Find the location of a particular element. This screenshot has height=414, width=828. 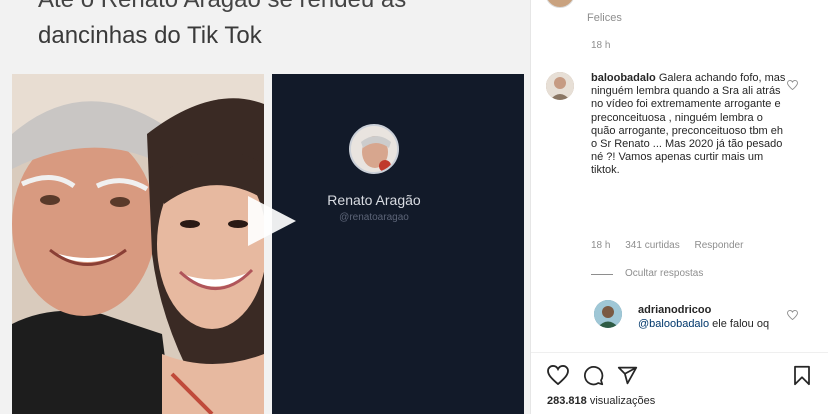

video-profile-avatar is located at coordinates (374, 149).